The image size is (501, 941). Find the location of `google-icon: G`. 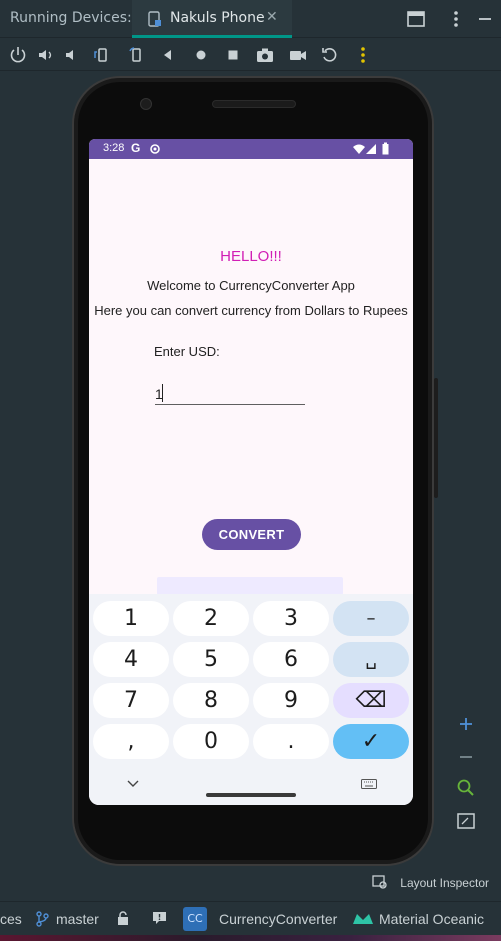

google-icon: G is located at coordinates (136, 148).